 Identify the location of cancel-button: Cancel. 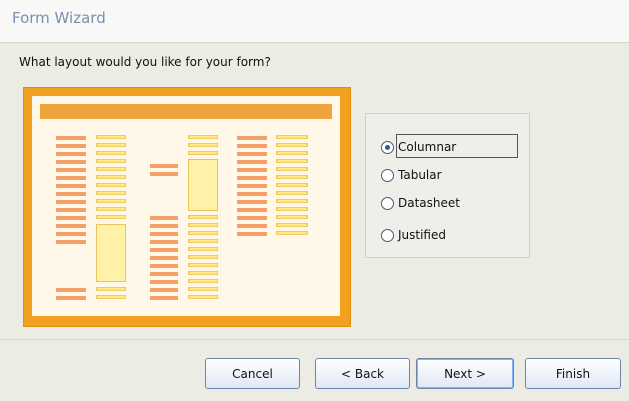
(252, 373).